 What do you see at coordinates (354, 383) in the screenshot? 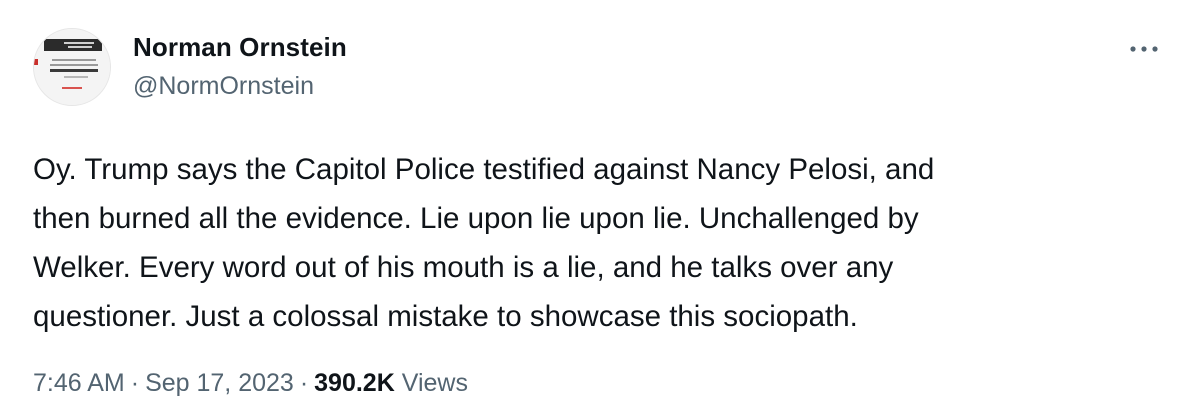
I see `views-count: 390.2K` at bounding box center [354, 383].